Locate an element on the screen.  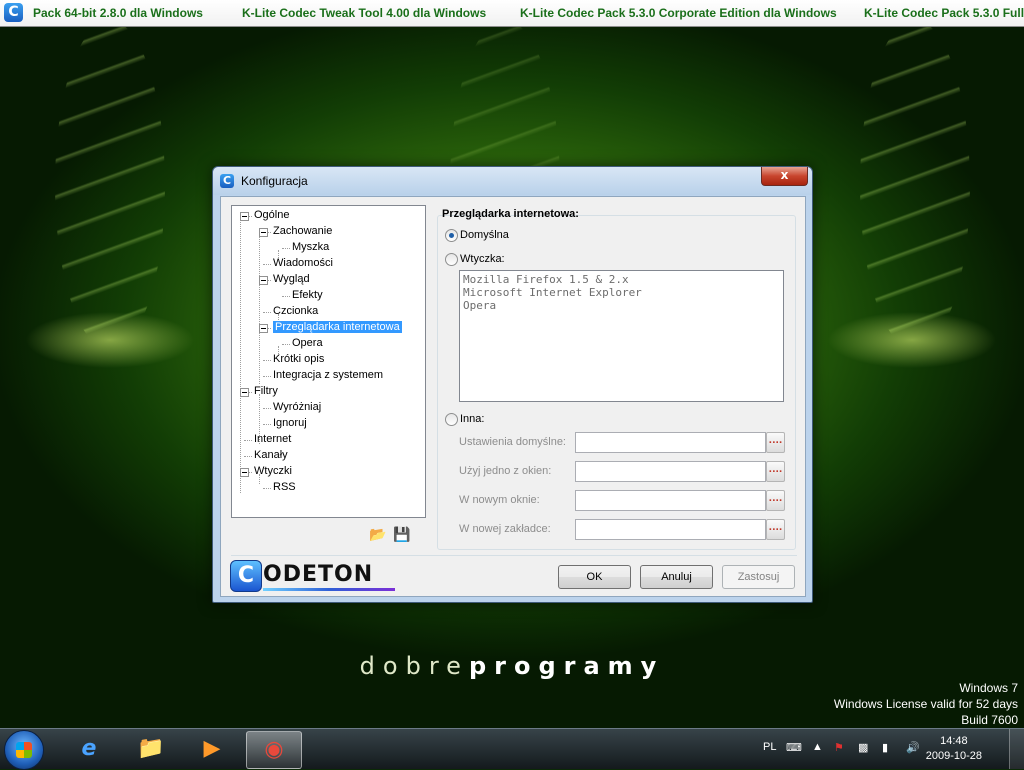
tree-item: Integracja z systemem is located at coordinates (328, 375).